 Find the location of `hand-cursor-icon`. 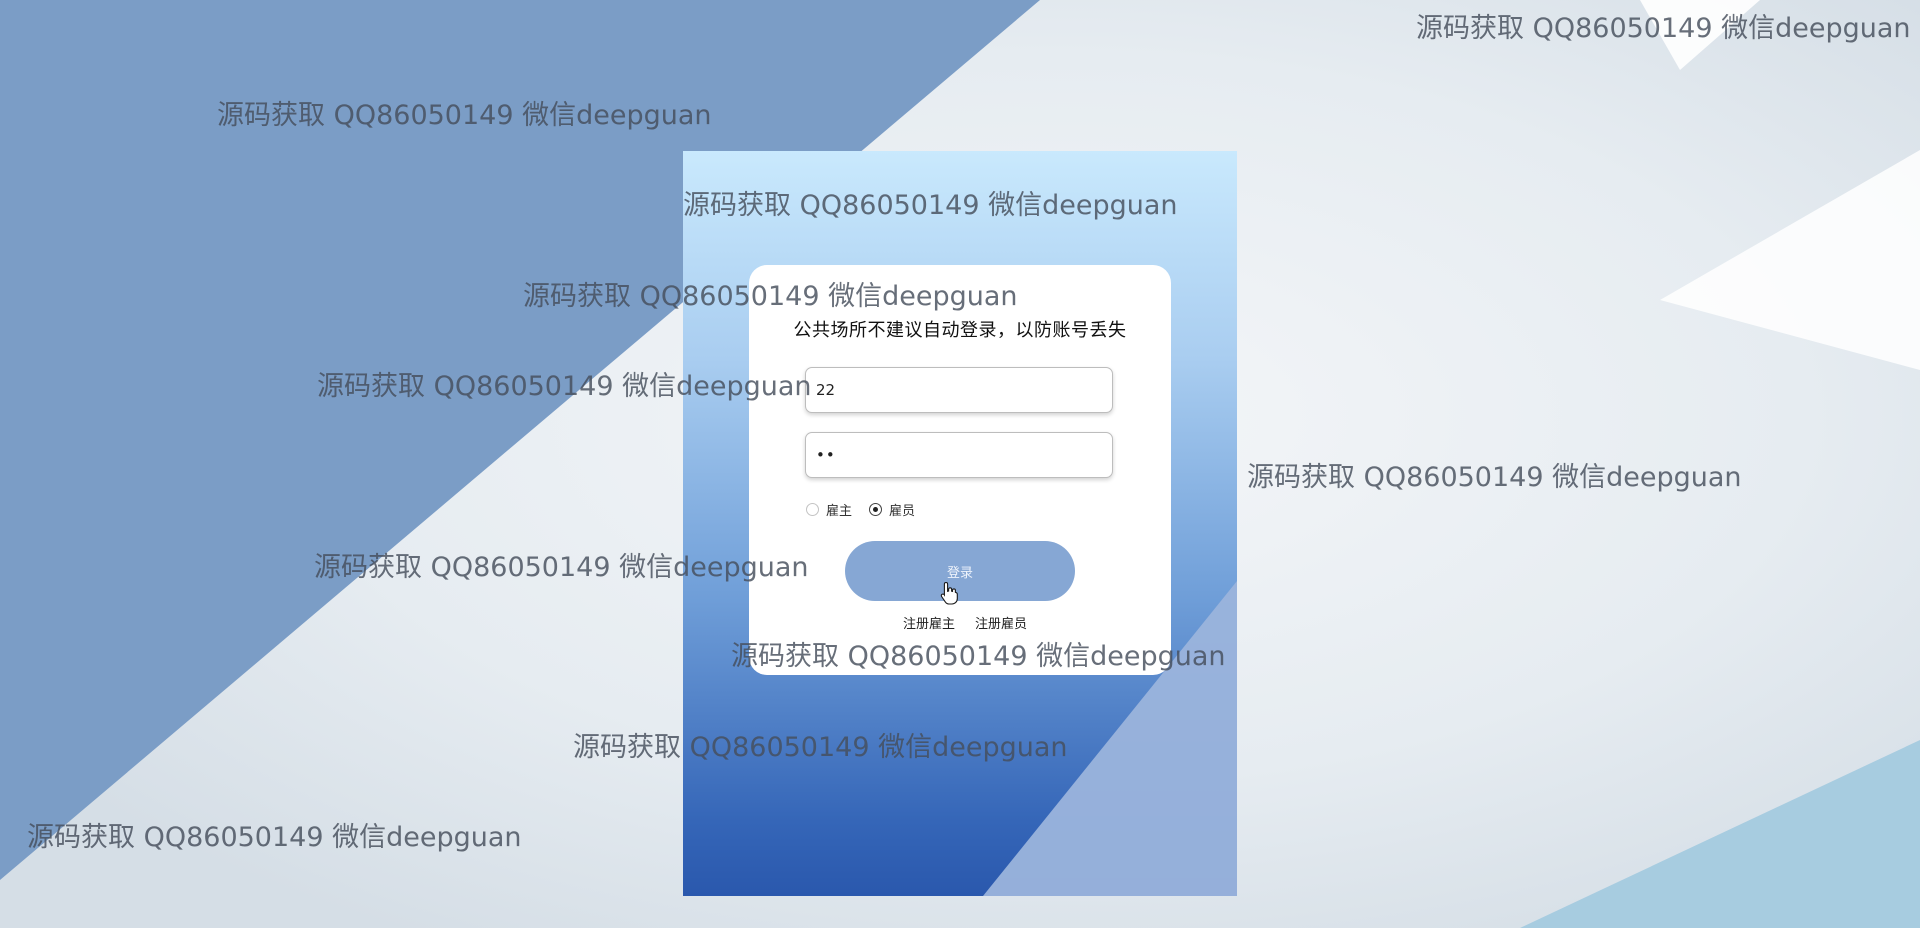

hand-cursor-icon is located at coordinates (949, 593).